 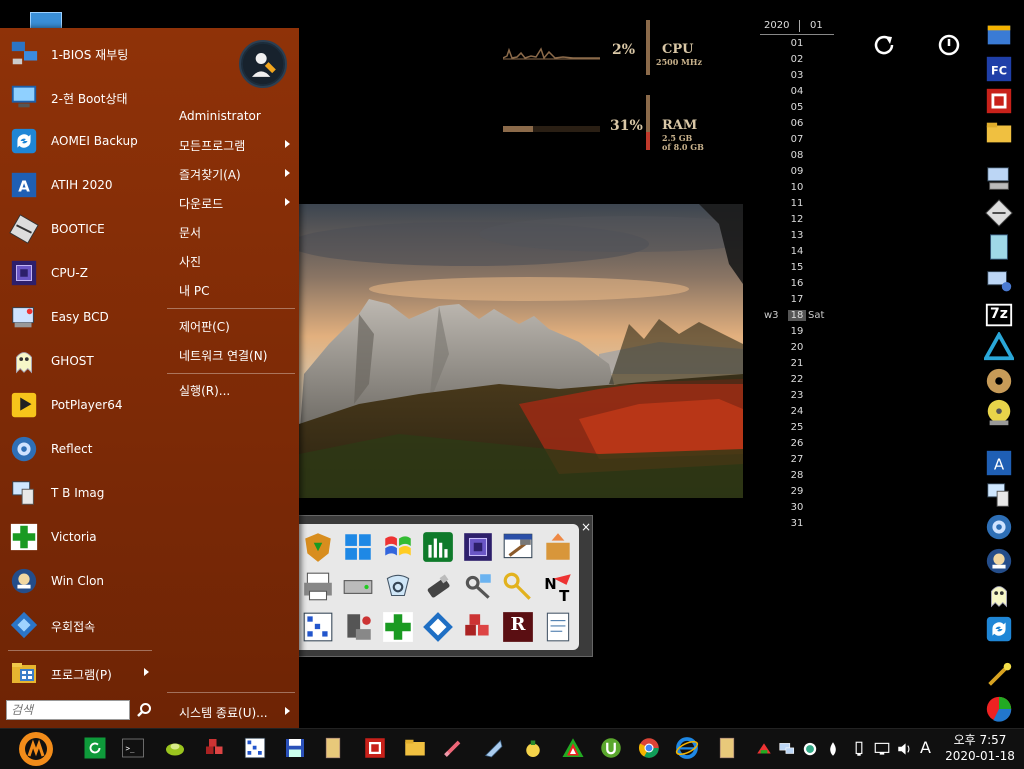 I want to click on places-item: 다운로드, so click(x=201, y=203).